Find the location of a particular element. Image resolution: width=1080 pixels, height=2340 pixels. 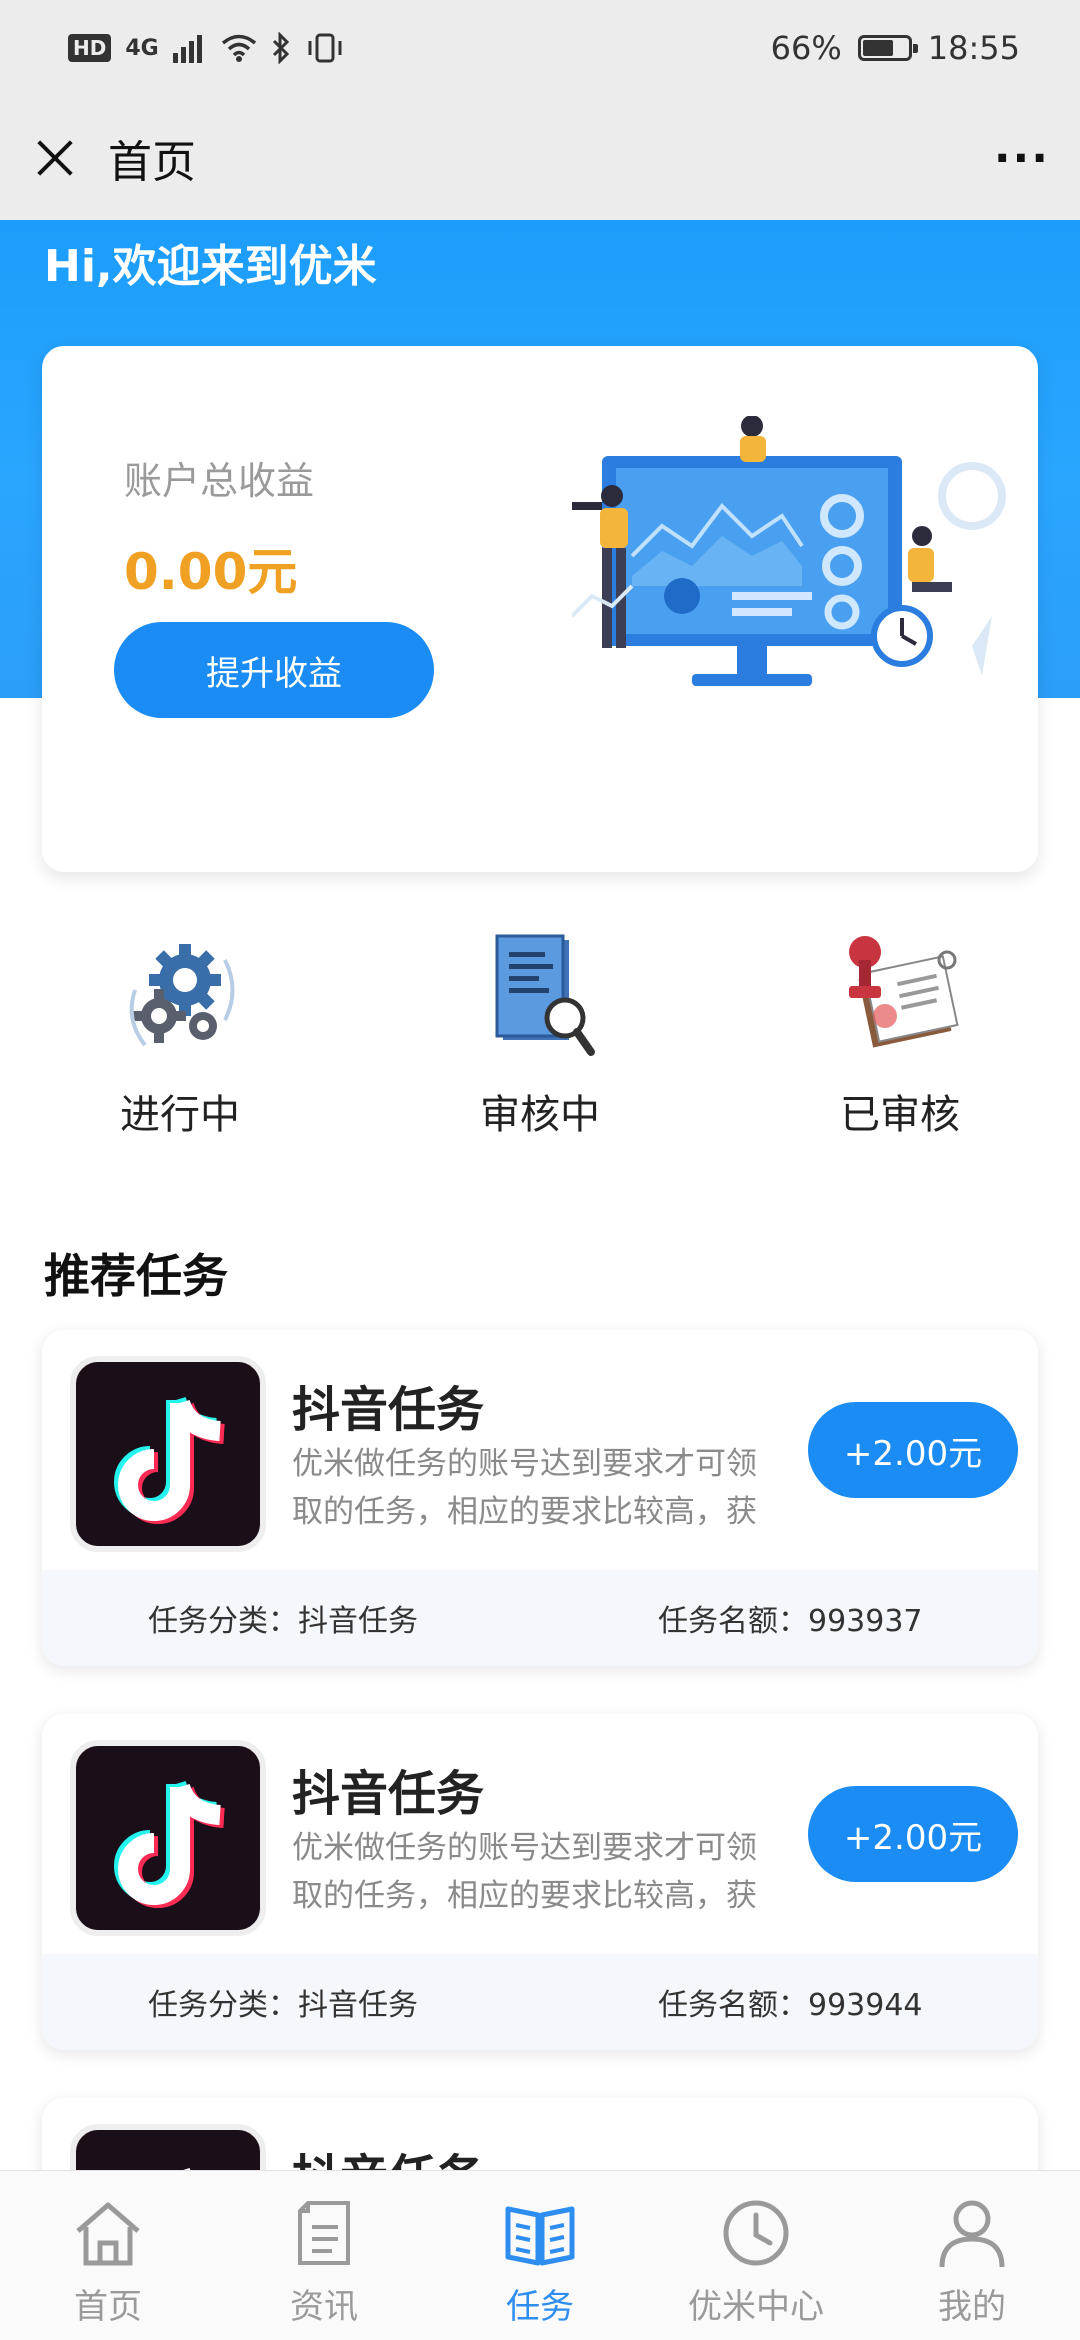

task-quota: 任务名额：993944 is located at coordinates (790, 2002).